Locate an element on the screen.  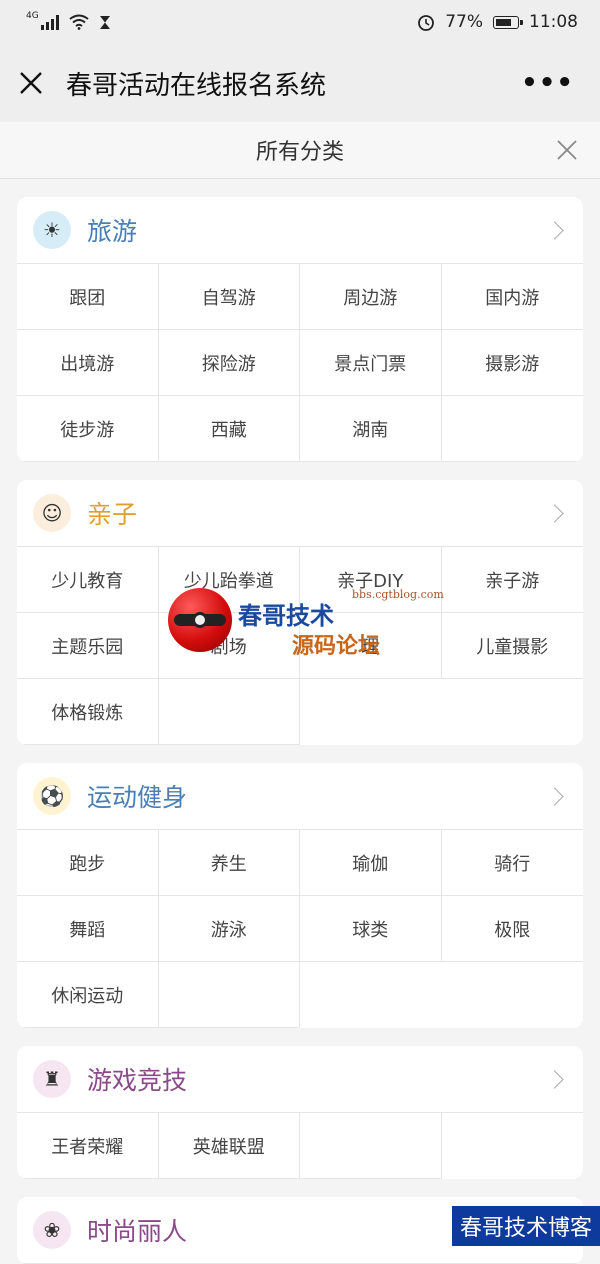
category-item: 景点门票 is located at coordinates (371, 363).